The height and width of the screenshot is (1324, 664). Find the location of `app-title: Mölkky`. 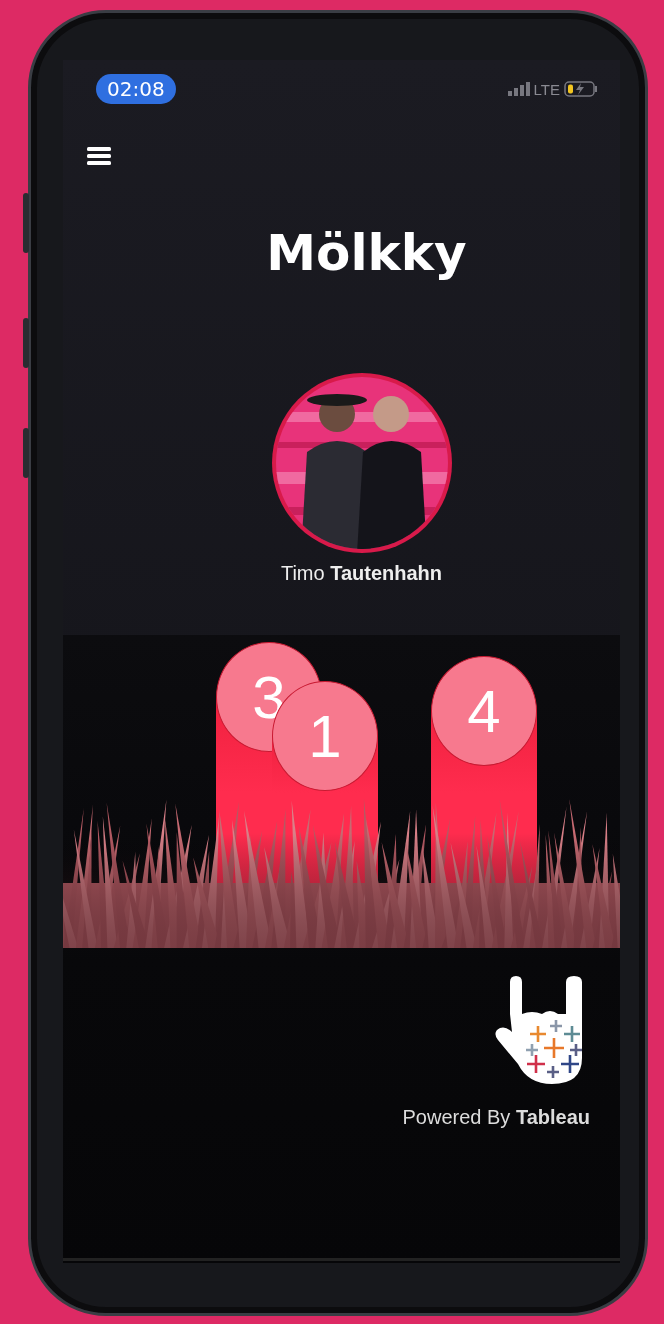

app-title: Mölkky is located at coordinates (366, 253).